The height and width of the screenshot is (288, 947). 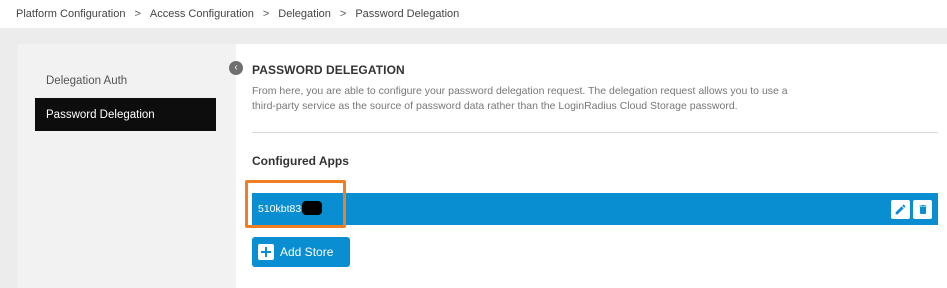 I want to click on highlight-annotation, so click(x=295, y=204).